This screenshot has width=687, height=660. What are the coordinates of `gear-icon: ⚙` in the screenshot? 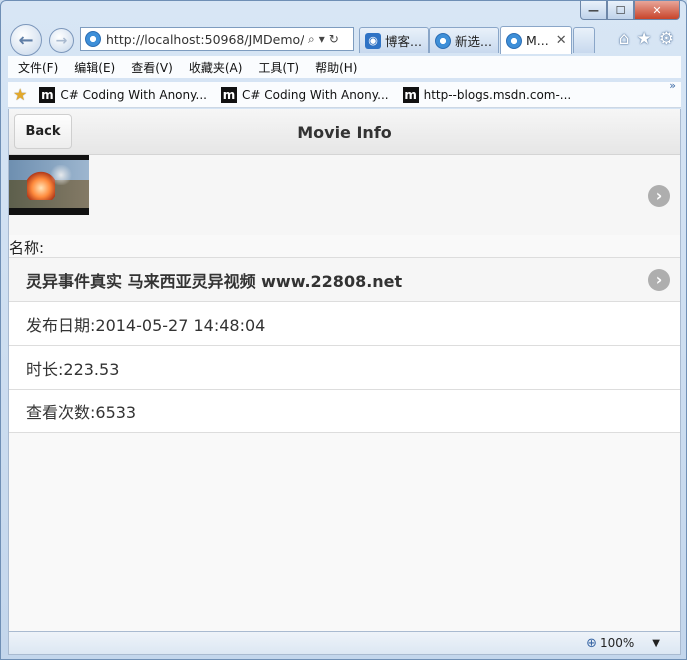 It's located at (666, 39).